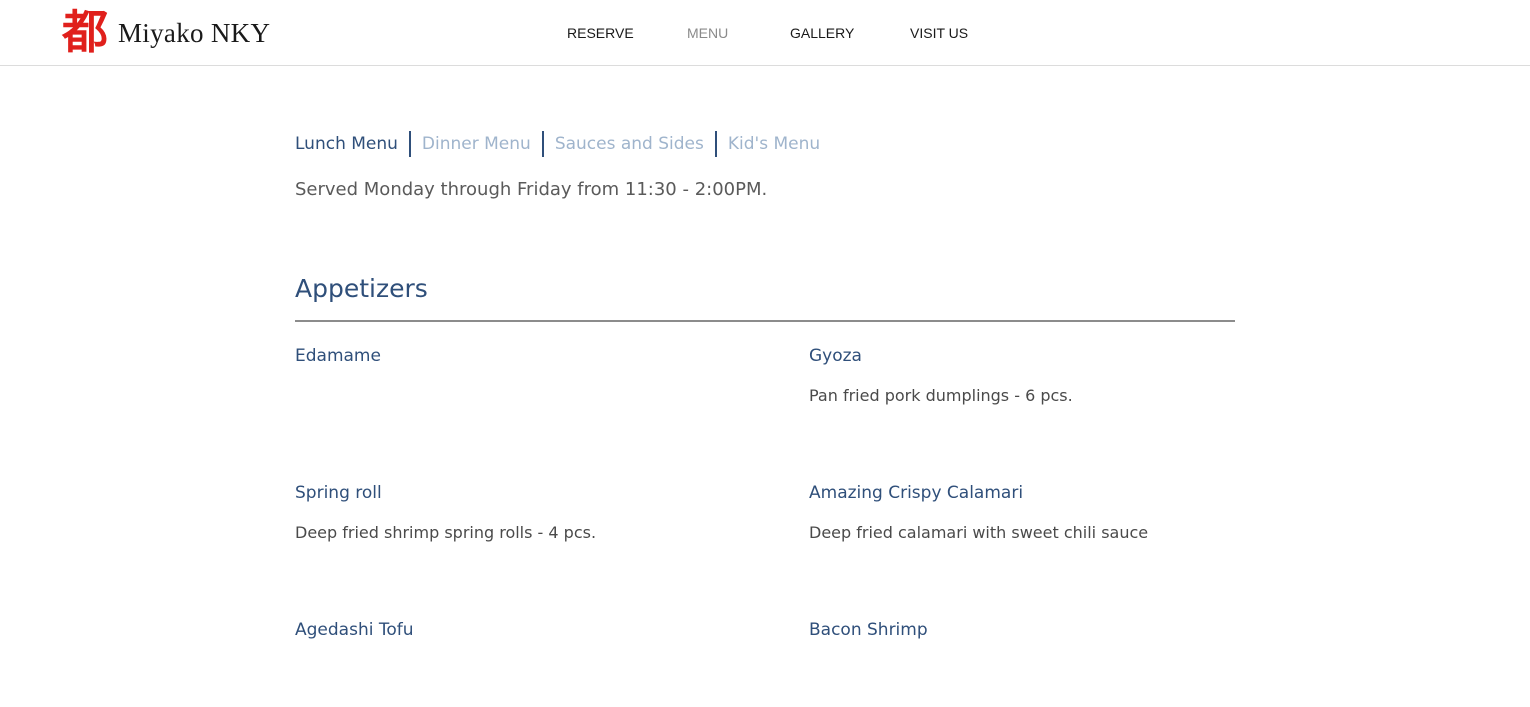  Describe the element at coordinates (525, 356) in the screenshot. I see `menu-item-edamame: Edamame` at that location.